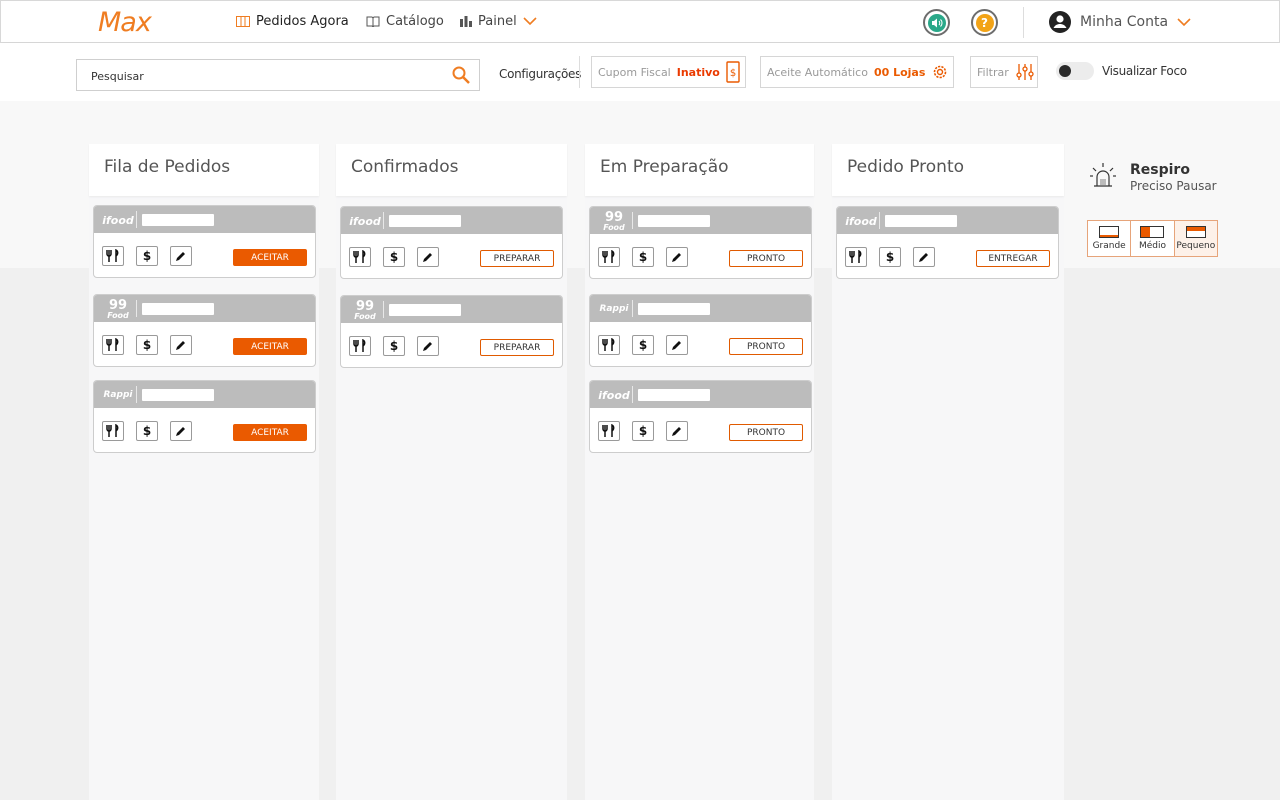 This screenshot has height=800, width=1280. Describe the element at coordinates (993, 72) in the screenshot. I see `filter-label: Filtrar` at that location.